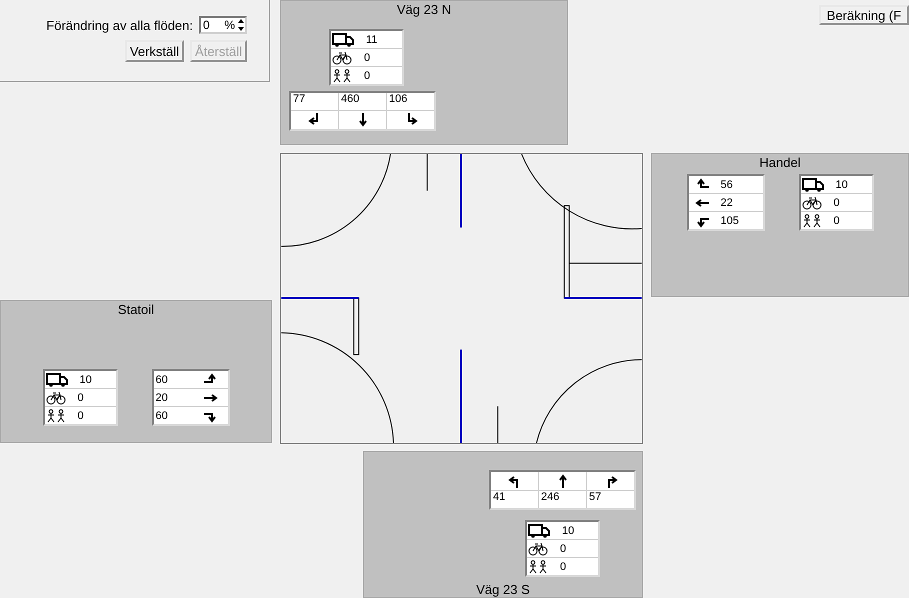 Image resolution: width=909 pixels, height=598 pixels. I want to click on flow-value: 41, so click(514, 499).